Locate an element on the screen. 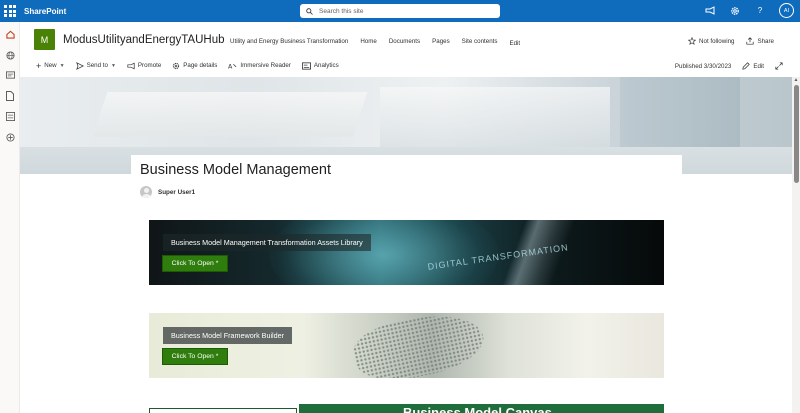 The height and width of the screenshot is (413, 800). add-icon is located at coordinates (10, 137).